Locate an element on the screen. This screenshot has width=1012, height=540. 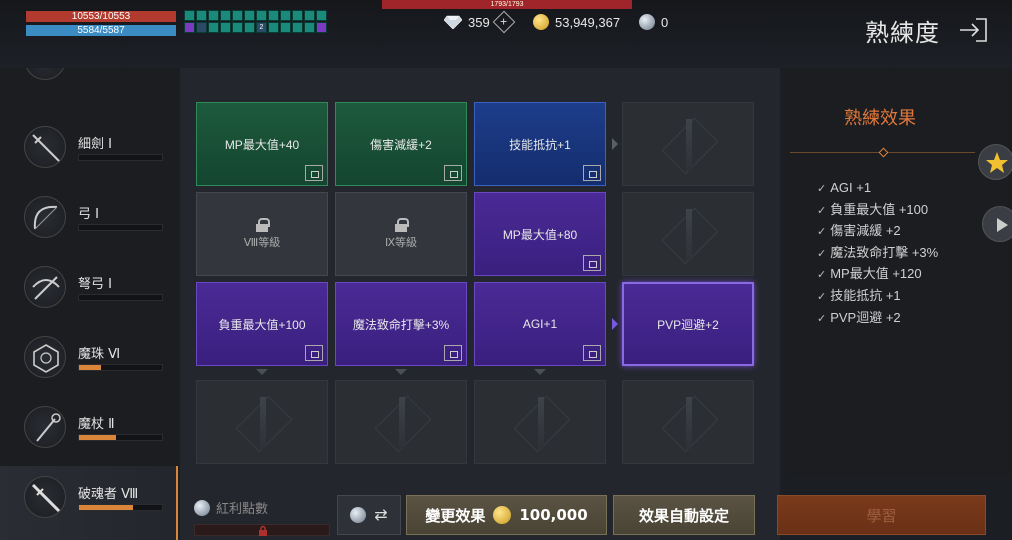
weapon-item-soulbreaker: 破魂者 Ⅷ is located at coordinates (89, 503).